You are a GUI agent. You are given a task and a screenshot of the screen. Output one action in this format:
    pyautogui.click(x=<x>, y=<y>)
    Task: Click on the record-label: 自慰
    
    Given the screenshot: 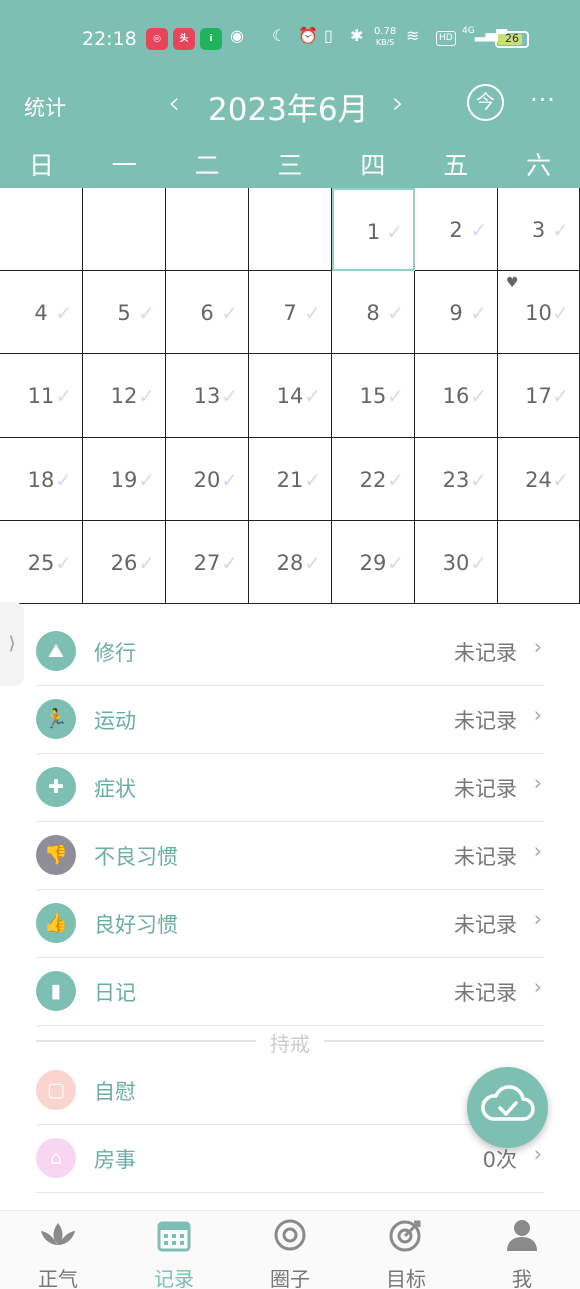 What is the action you would take?
    pyautogui.click(x=115, y=1092)
    